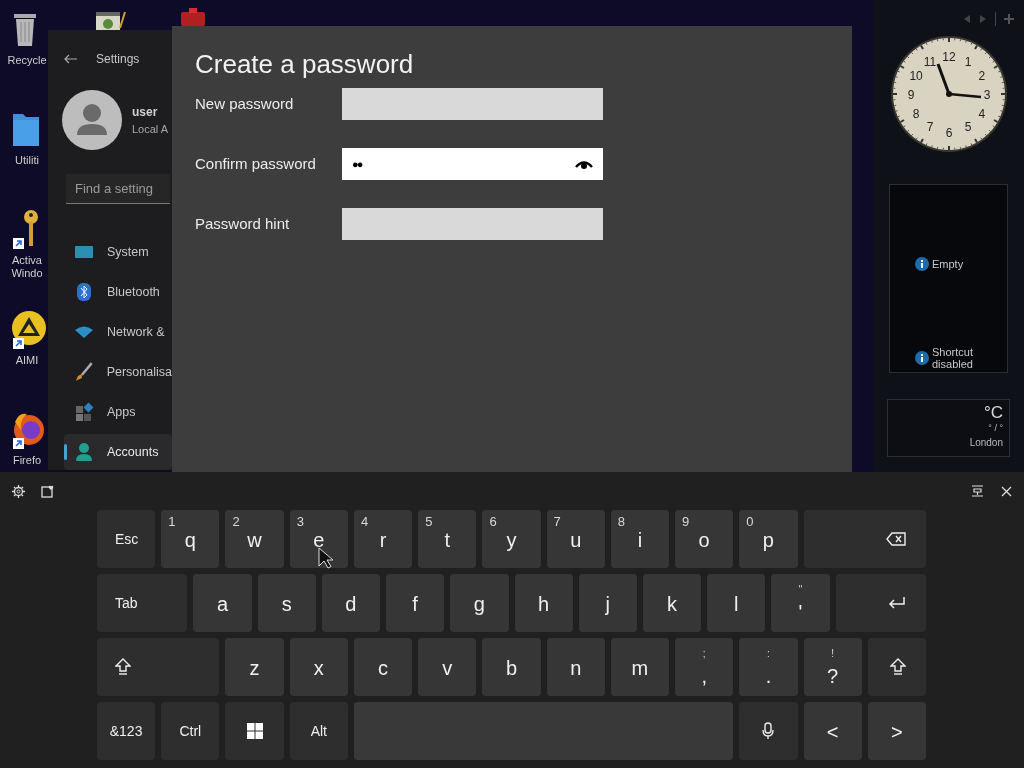  I want to click on enter-icon, so click(897, 603).